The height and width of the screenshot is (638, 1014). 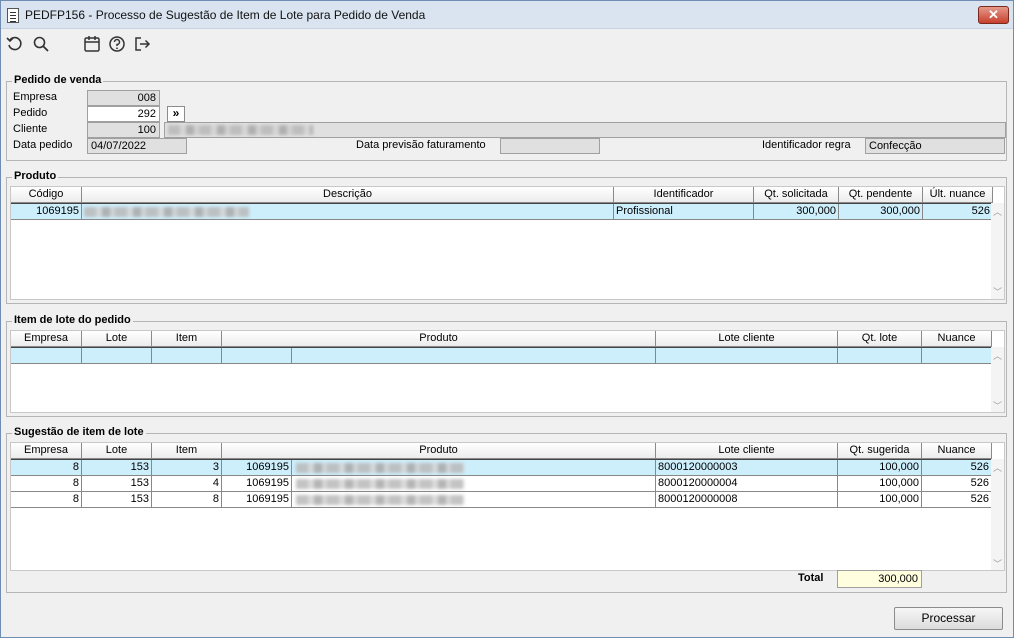 I want to click on search-icon, so click(x=41, y=44).